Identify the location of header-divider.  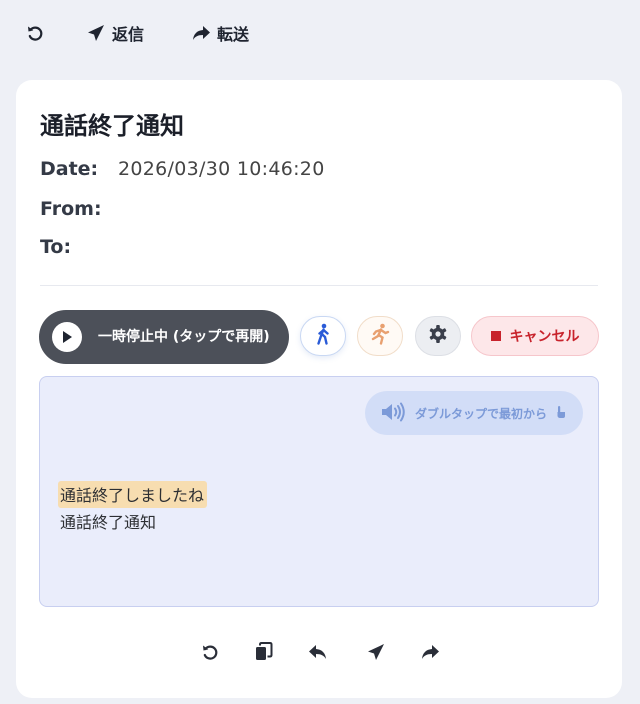
(319, 285).